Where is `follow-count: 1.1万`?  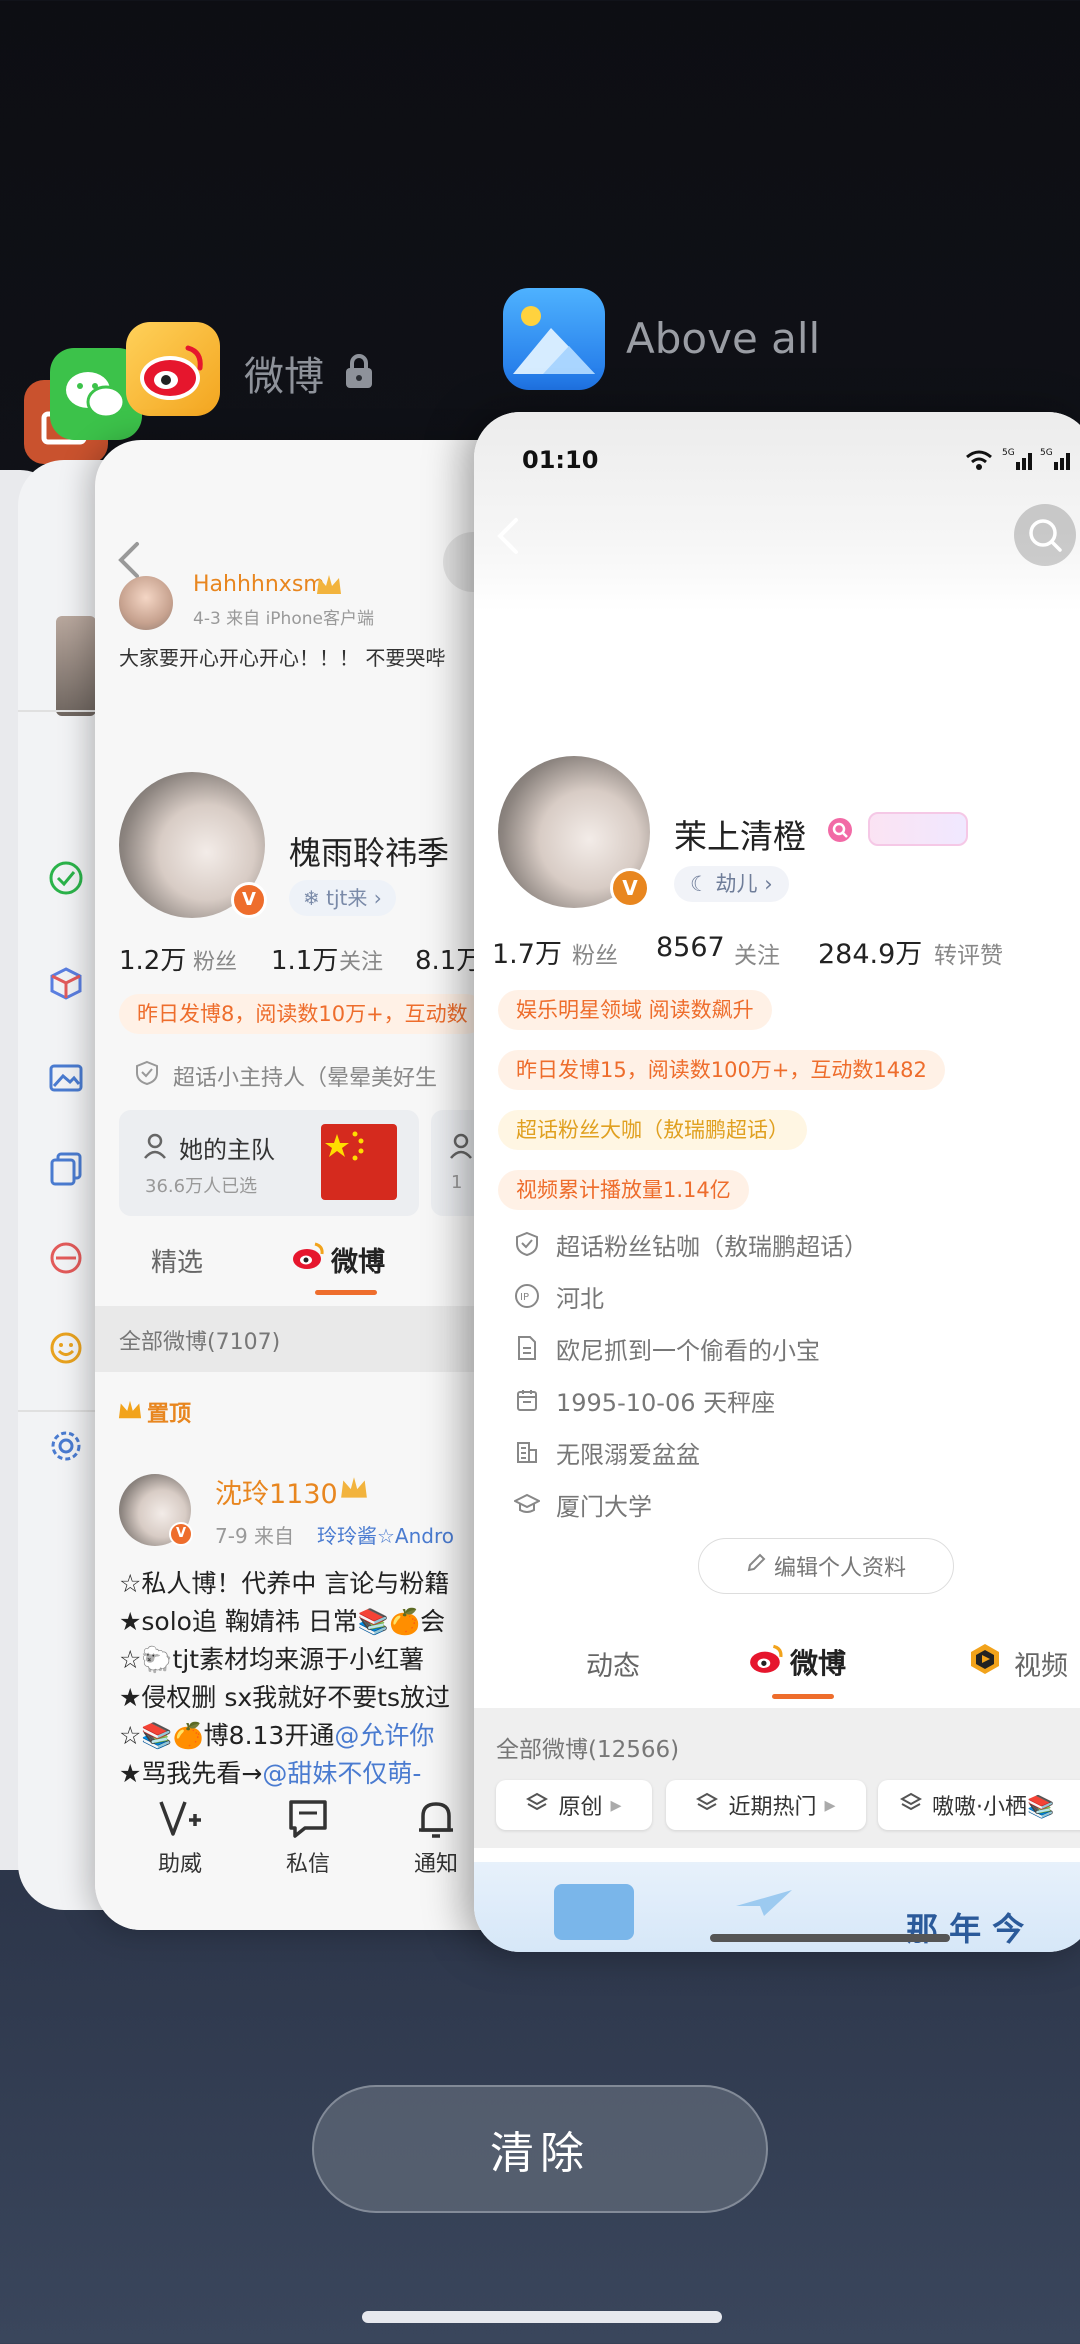 follow-count: 1.1万 is located at coordinates (304, 958).